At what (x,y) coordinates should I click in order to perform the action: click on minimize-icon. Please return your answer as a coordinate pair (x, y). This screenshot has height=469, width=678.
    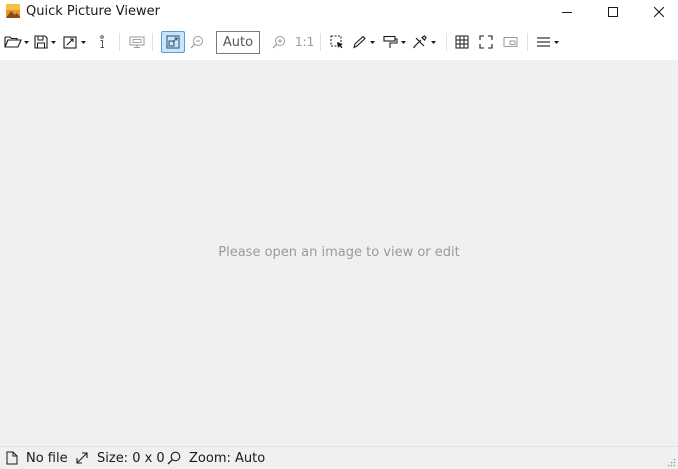
    Looking at the image, I should click on (567, 12).